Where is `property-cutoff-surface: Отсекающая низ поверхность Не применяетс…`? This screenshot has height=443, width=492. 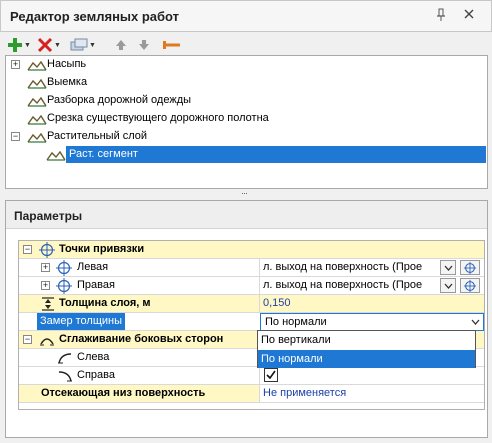
property-cutoff-surface: Отсекающая низ поверхность Не применяетс… is located at coordinates (251, 394).